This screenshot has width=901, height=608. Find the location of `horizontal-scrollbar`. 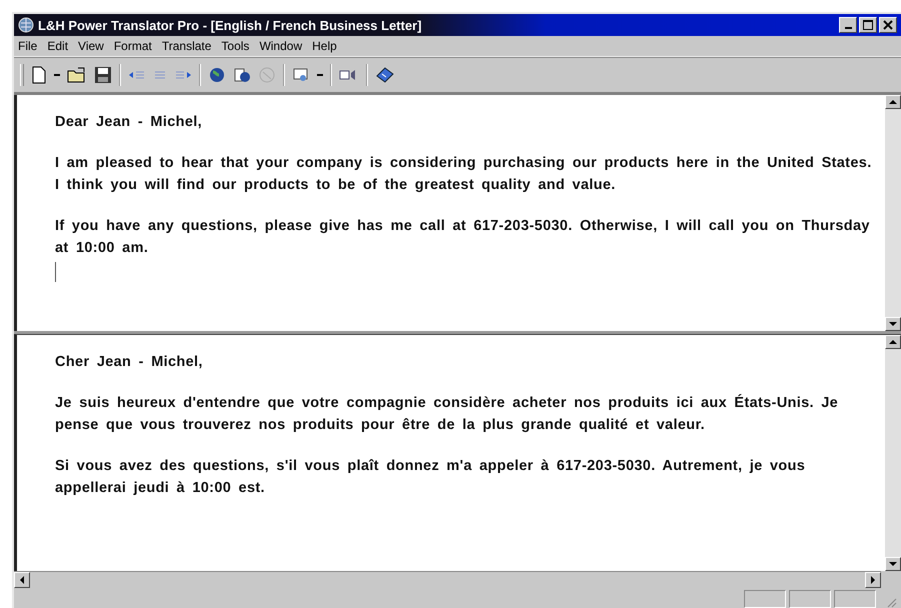

horizontal-scrollbar is located at coordinates (447, 579).